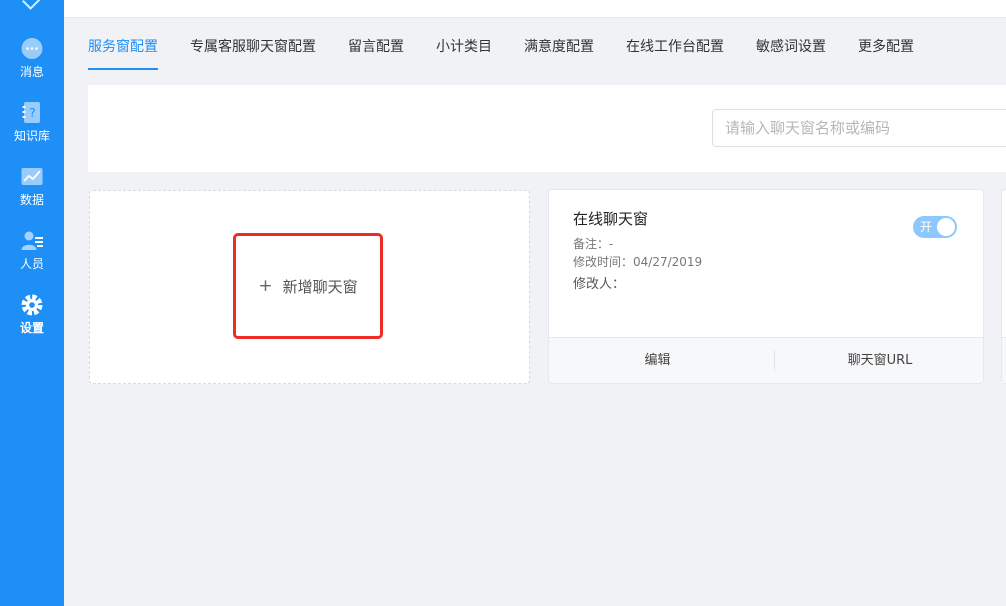 Image resolution: width=1006 pixels, height=606 pixels. I want to click on toggle-knob, so click(946, 227).